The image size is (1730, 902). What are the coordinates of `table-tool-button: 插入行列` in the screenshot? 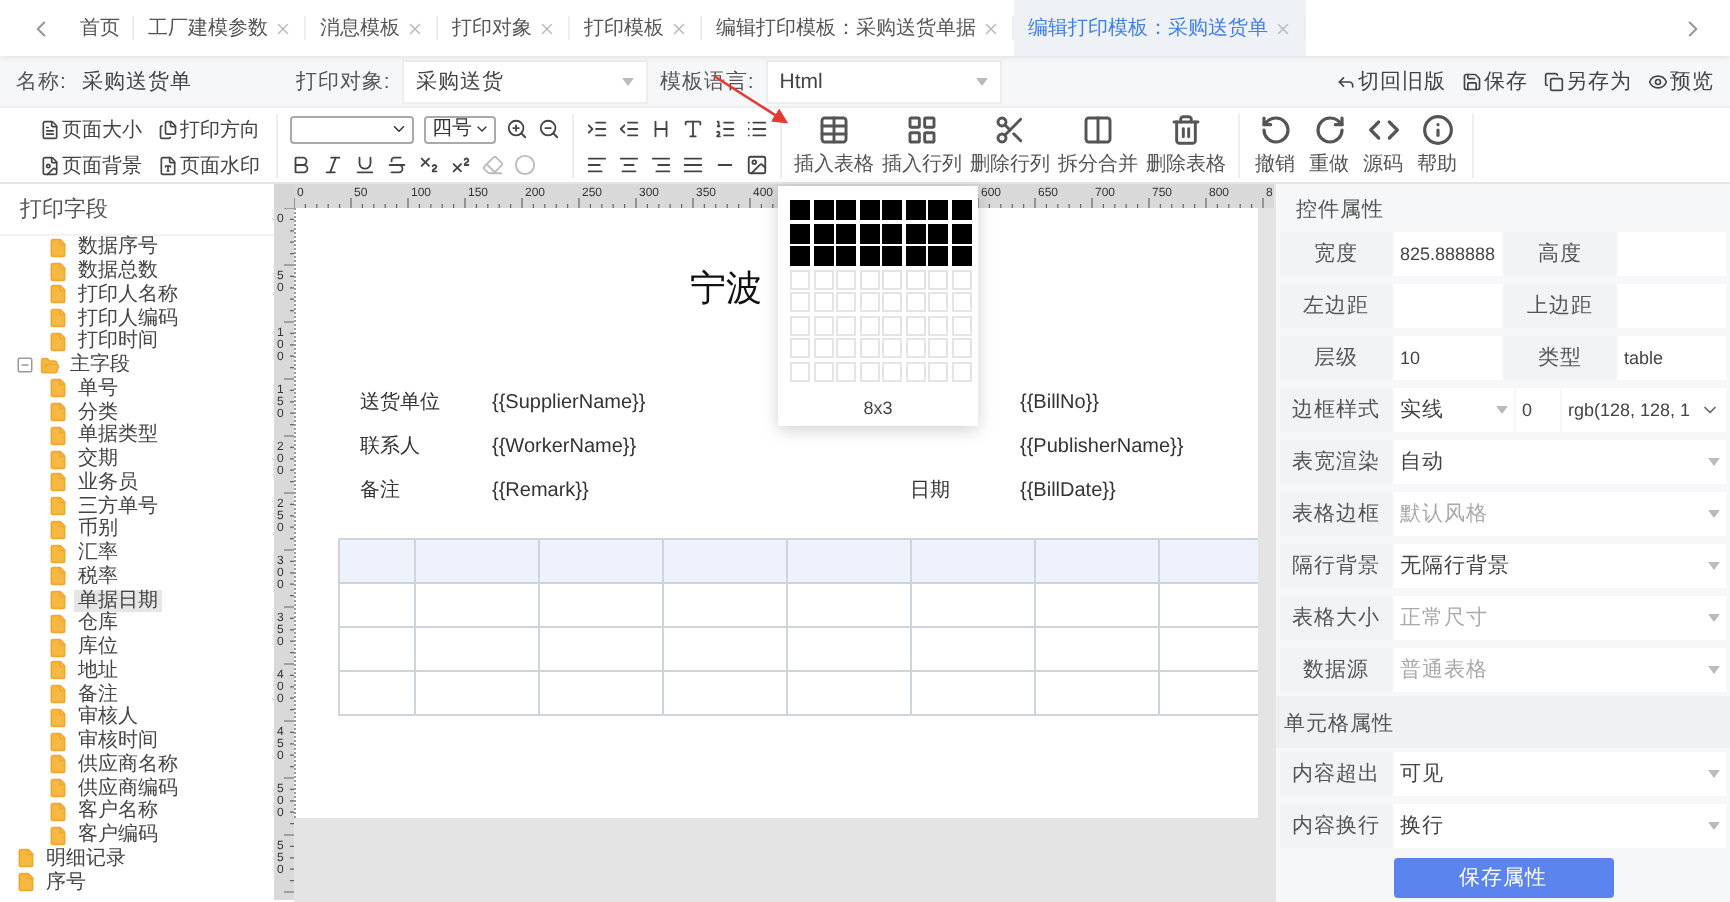 It's located at (922, 145).